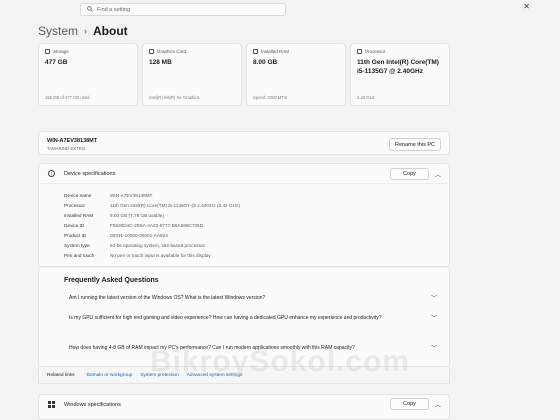 The height and width of the screenshot is (420, 560). Describe the element at coordinates (51, 173) in the screenshot. I see `info-icon: i` at that location.